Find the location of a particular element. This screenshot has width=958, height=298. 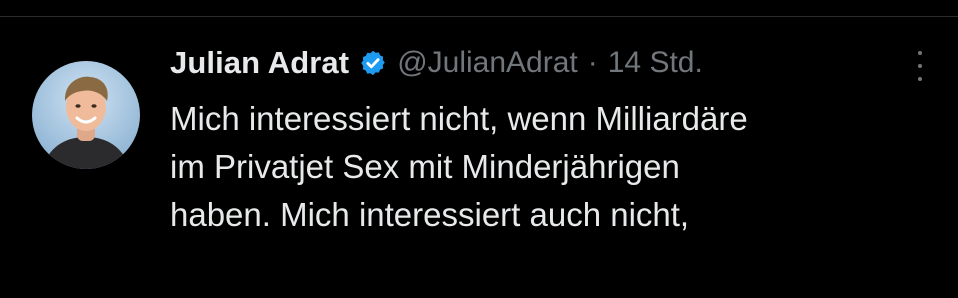

avatar is located at coordinates (86, 115).